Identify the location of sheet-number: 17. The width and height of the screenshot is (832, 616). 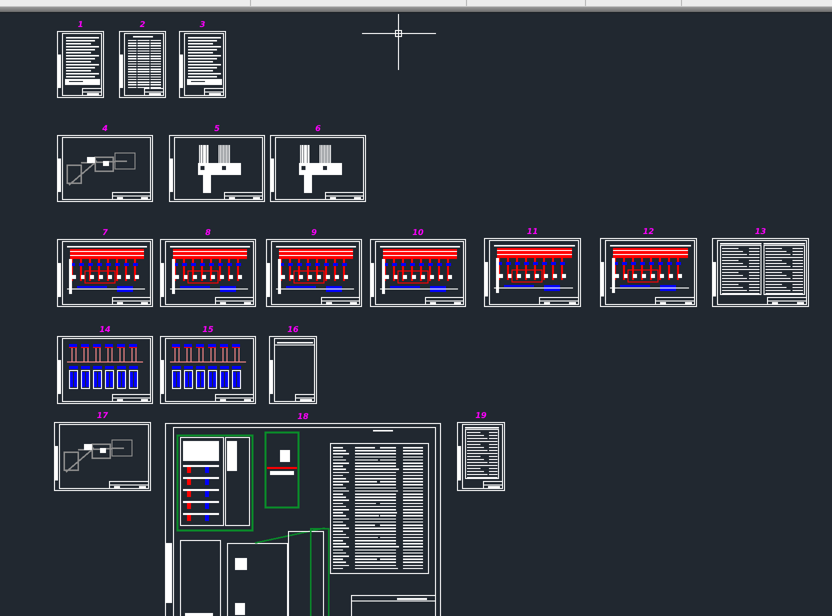
(103, 415).